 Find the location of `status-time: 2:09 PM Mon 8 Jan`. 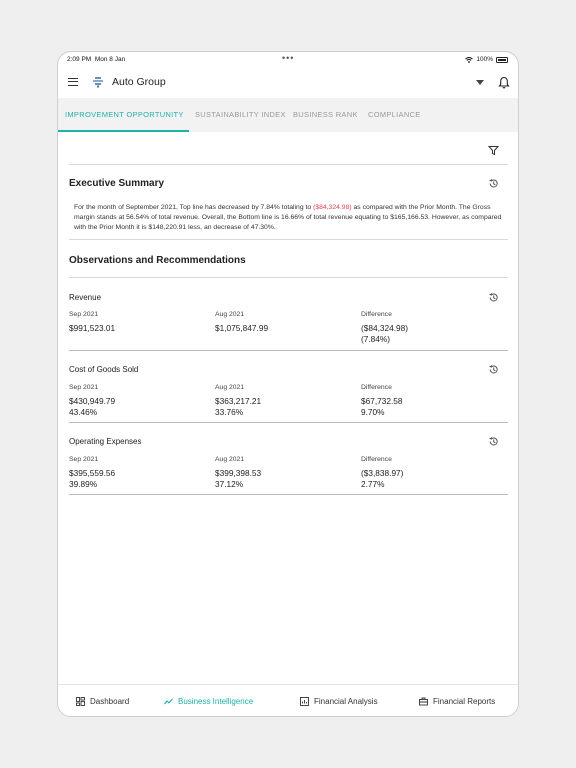

status-time: 2:09 PM Mon 8 Jan is located at coordinates (96, 59).